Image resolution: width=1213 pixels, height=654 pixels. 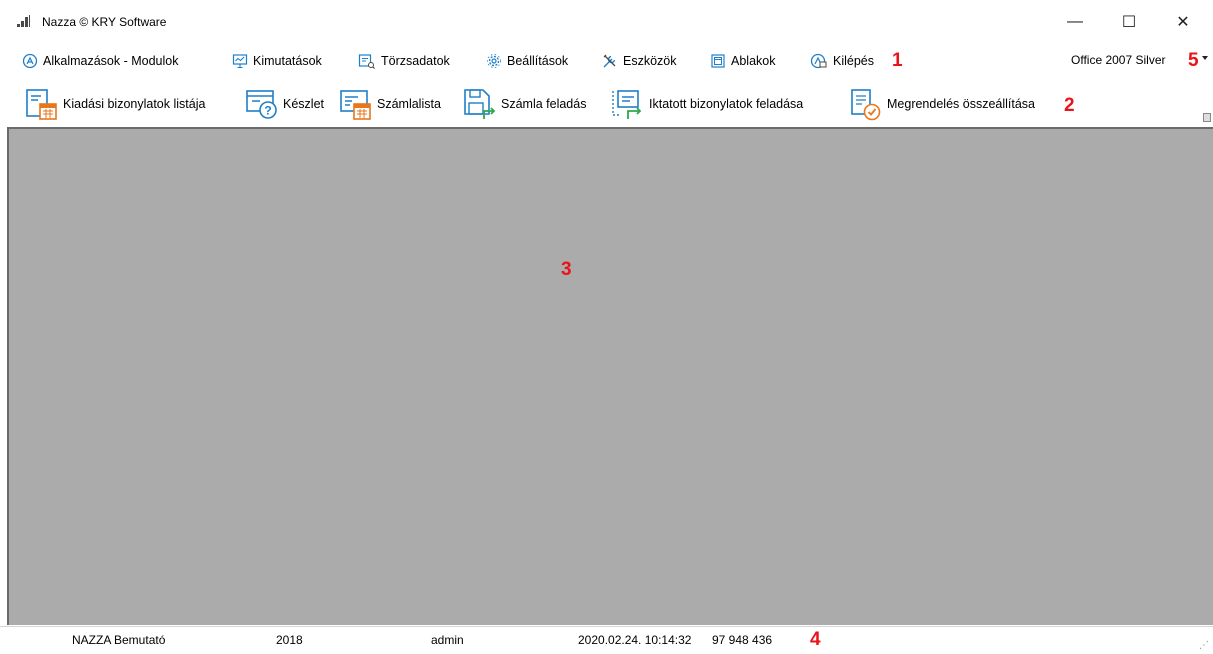 I want to click on stock-question-icon: ?, so click(x=261, y=104).